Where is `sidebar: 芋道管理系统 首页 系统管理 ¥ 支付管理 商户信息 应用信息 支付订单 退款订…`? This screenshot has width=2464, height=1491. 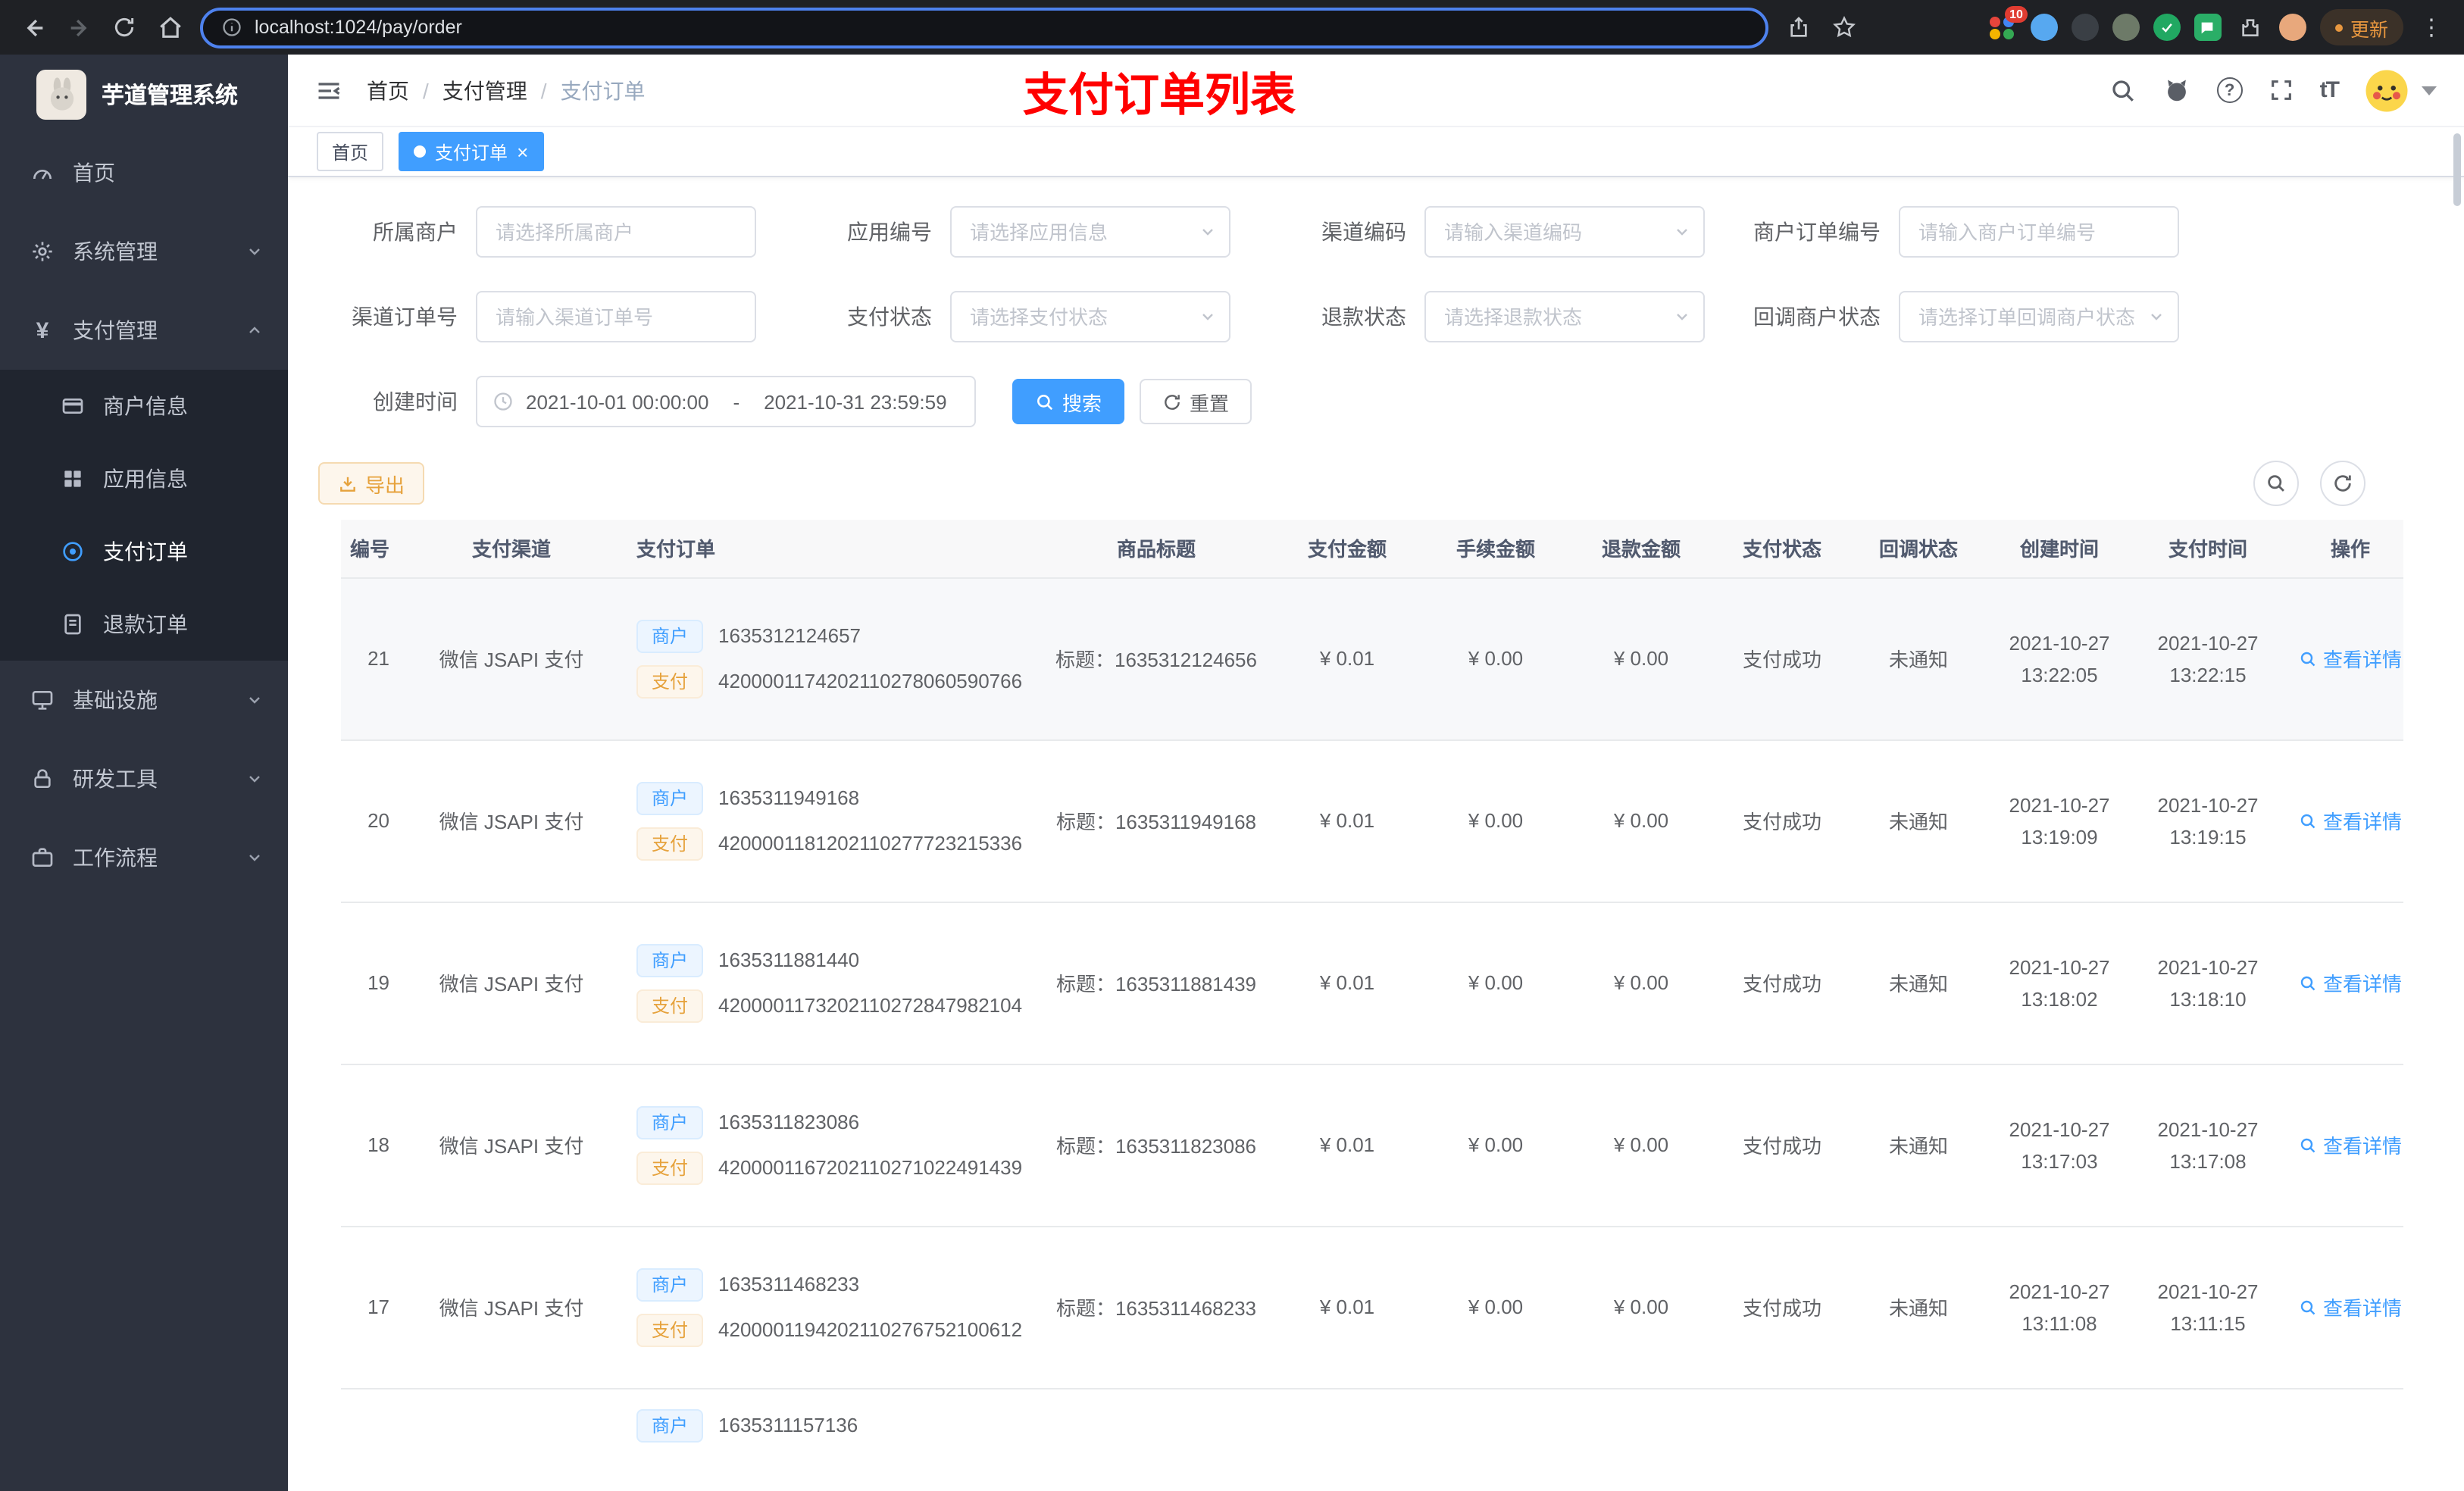
sidebar: 芋道管理系统 首页 系统管理 ¥ 支付管理 商户信息 应用信息 支付订单 退款订… is located at coordinates (144, 773).